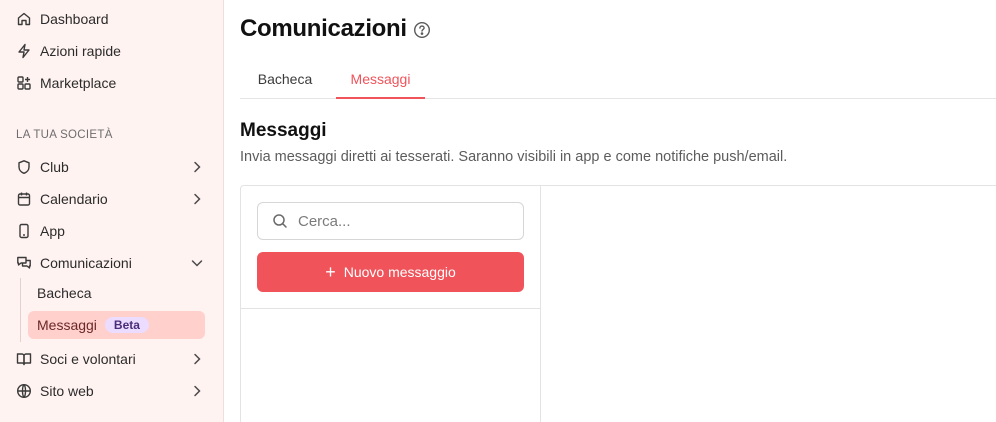 The height and width of the screenshot is (422, 996). What do you see at coordinates (86, 263) in the screenshot?
I see `sidebar-item-label: Comunicazioni` at bounding box center [86, 263].